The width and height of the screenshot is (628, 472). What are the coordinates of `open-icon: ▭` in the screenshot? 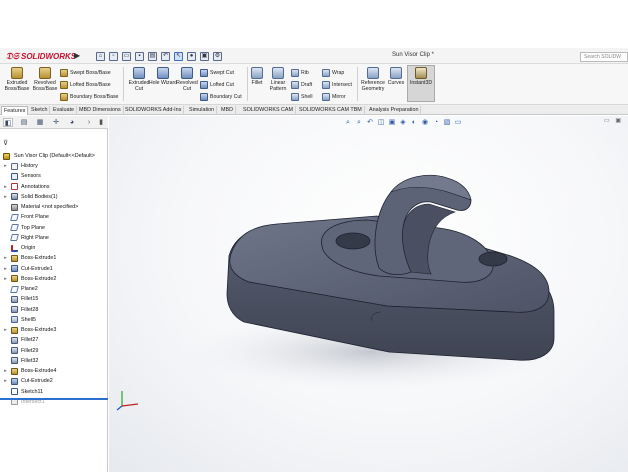 It's located at (126, 56).